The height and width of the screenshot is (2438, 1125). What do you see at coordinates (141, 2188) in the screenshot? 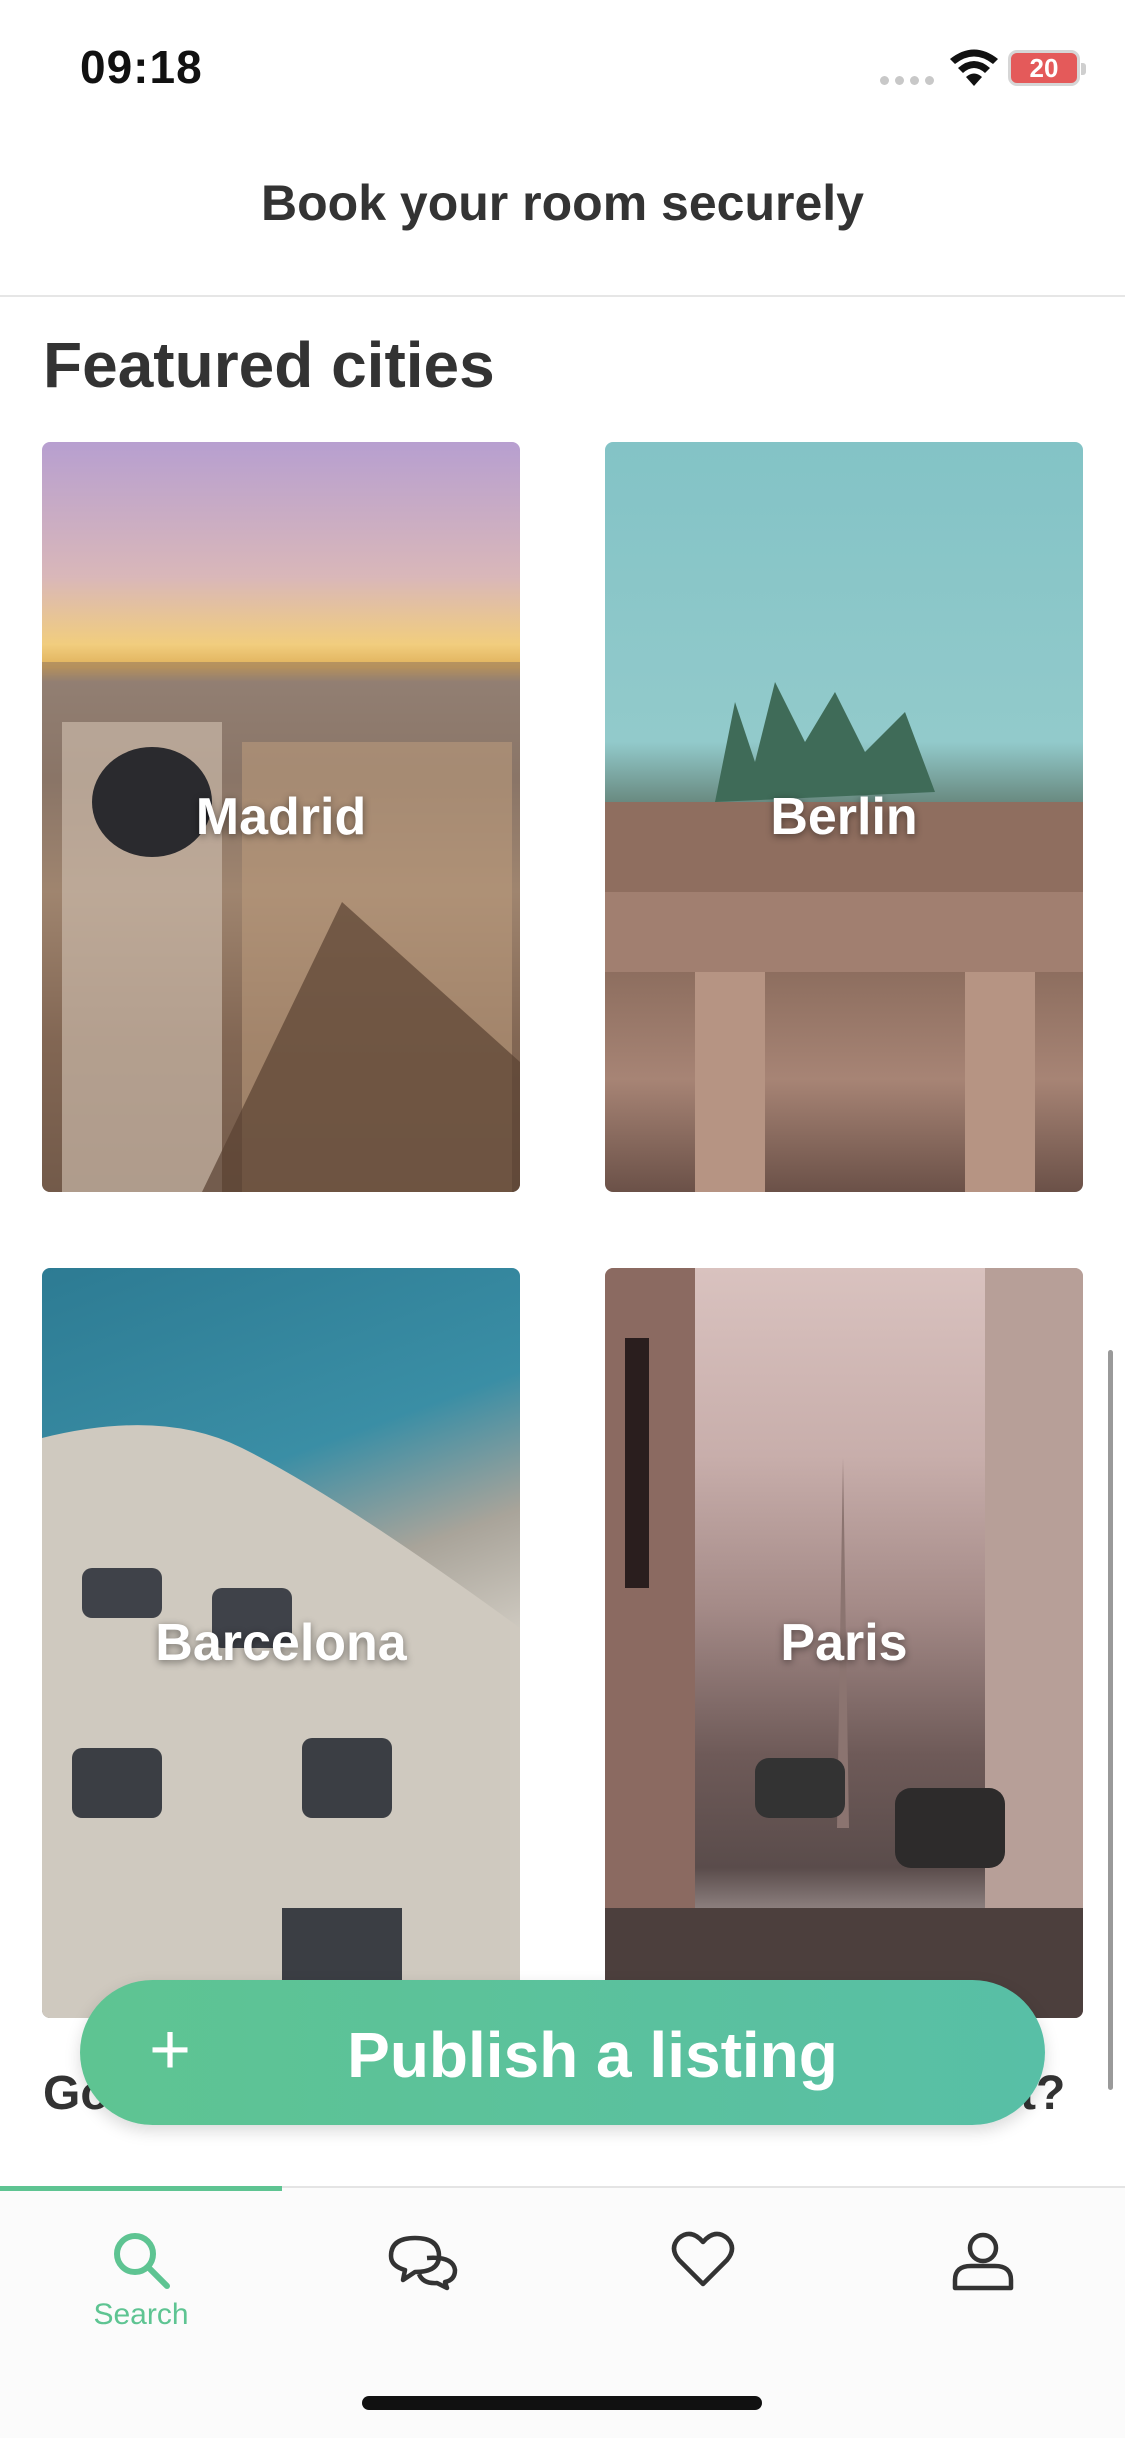
I see `active-tab-indicator` at bounding box center [141, 2188].